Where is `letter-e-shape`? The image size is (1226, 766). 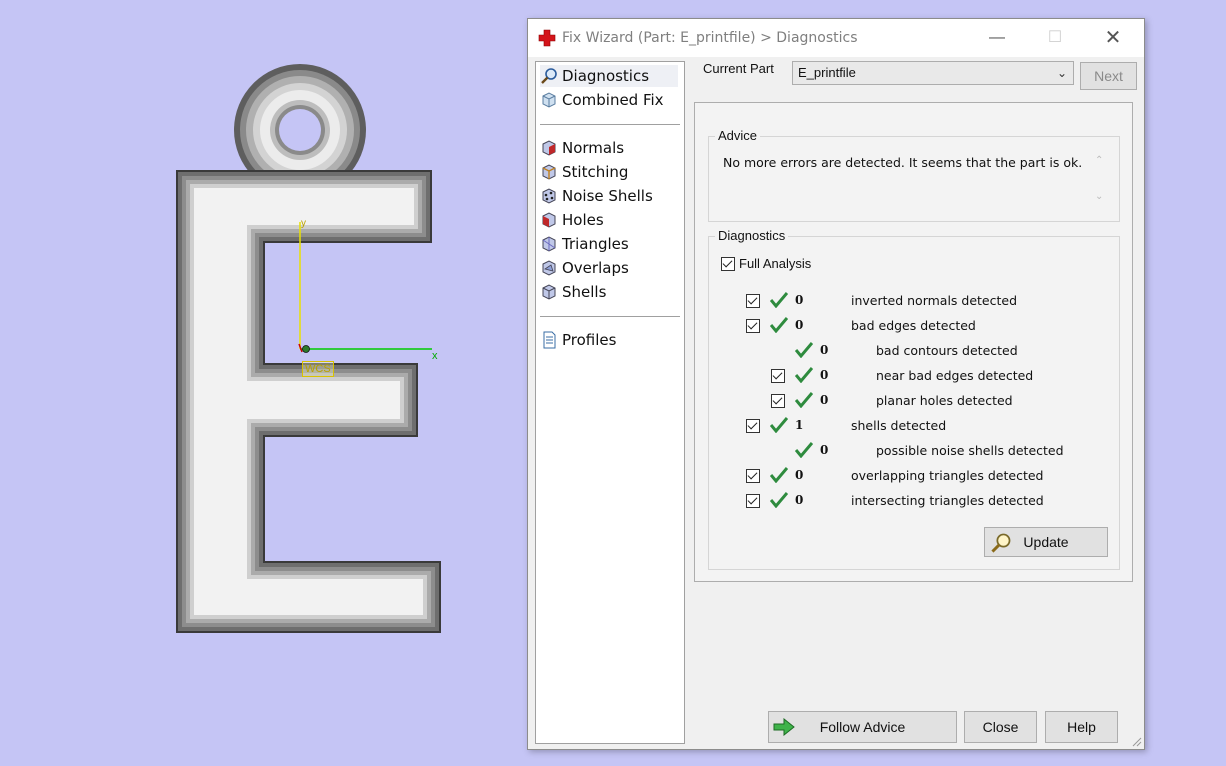 letter-e-shape is located at coordinates (308, 401).